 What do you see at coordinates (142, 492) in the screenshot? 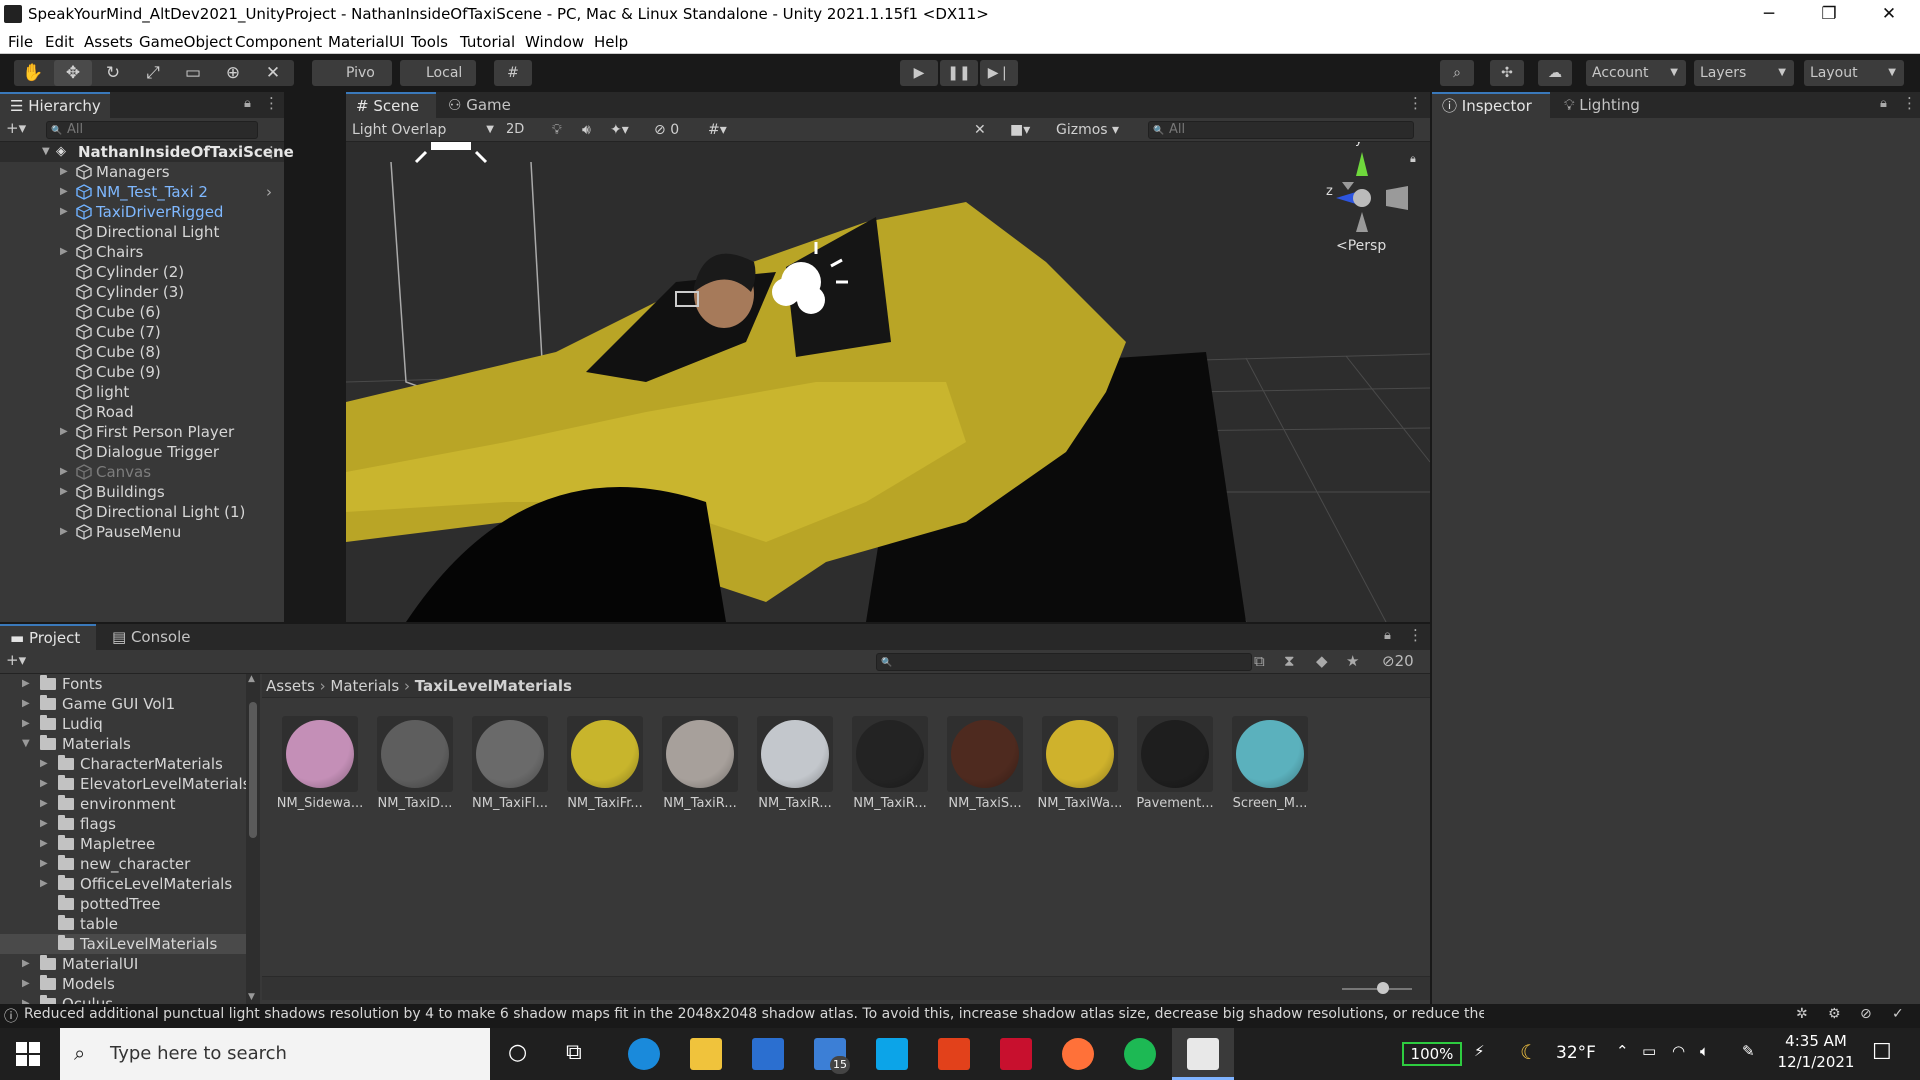
I see `hierarchy-item: ▶ Buildings` at bounding box center [142, 492].